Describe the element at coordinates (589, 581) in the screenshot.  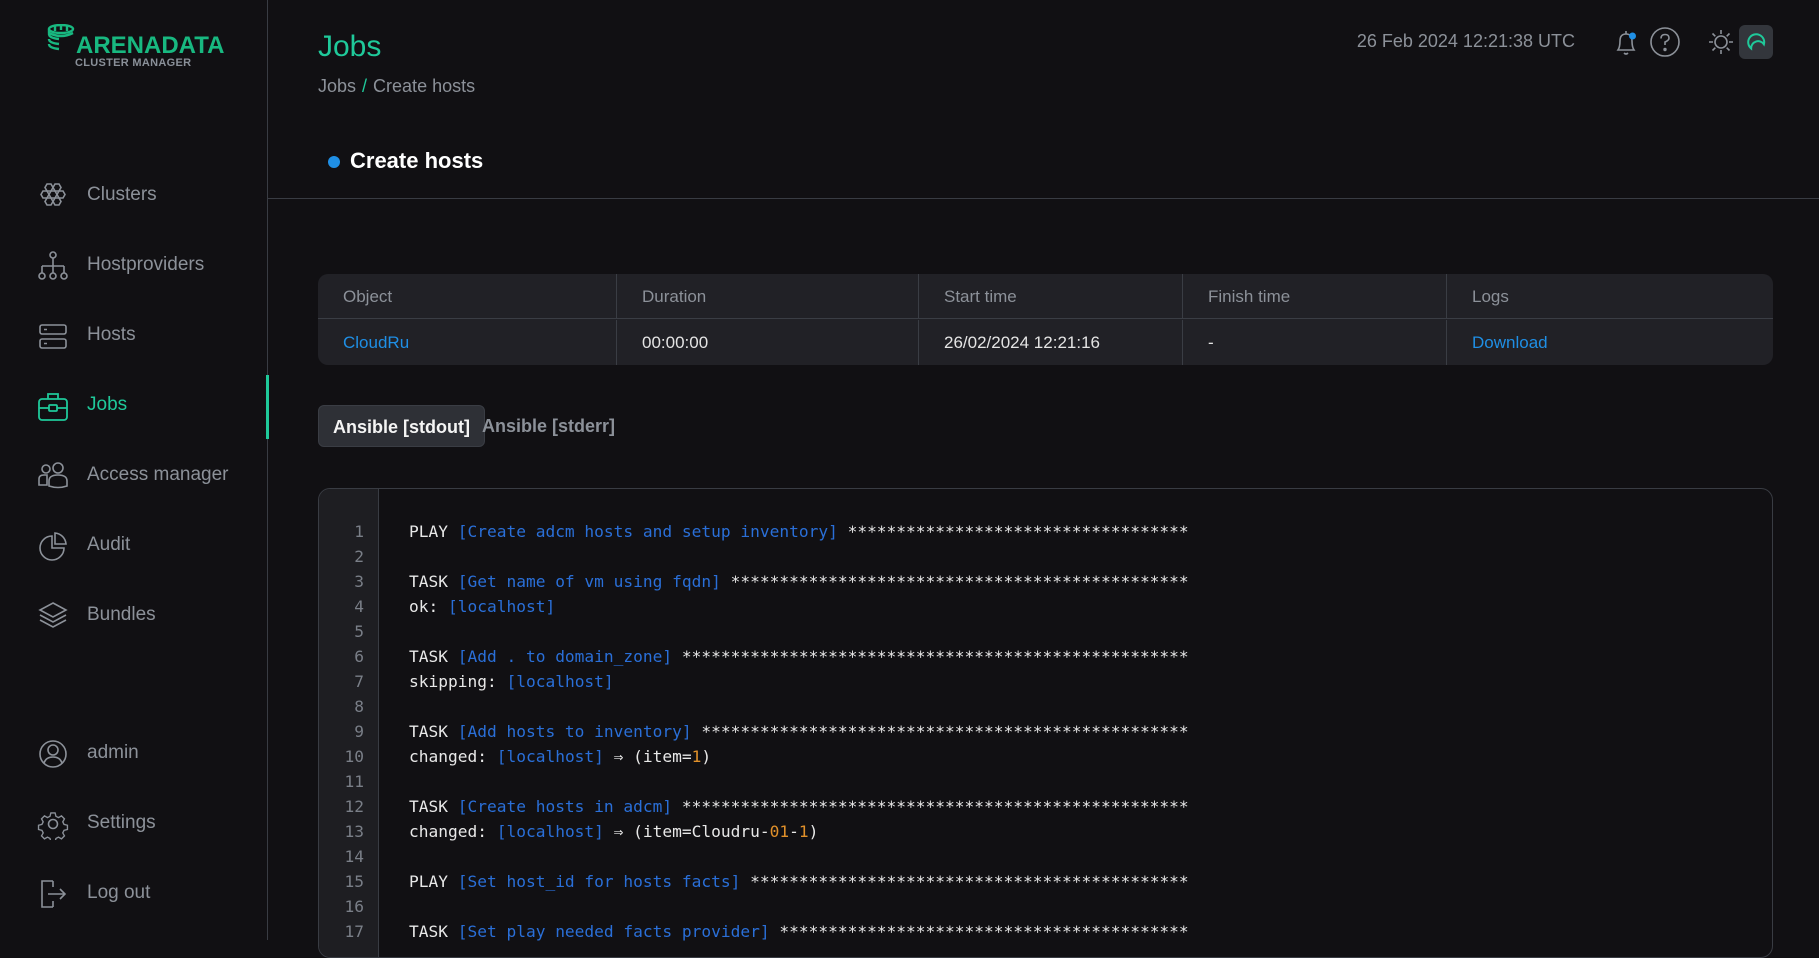
I see `log-bracket-text: [Get name of vm using fqdn]` at that location.